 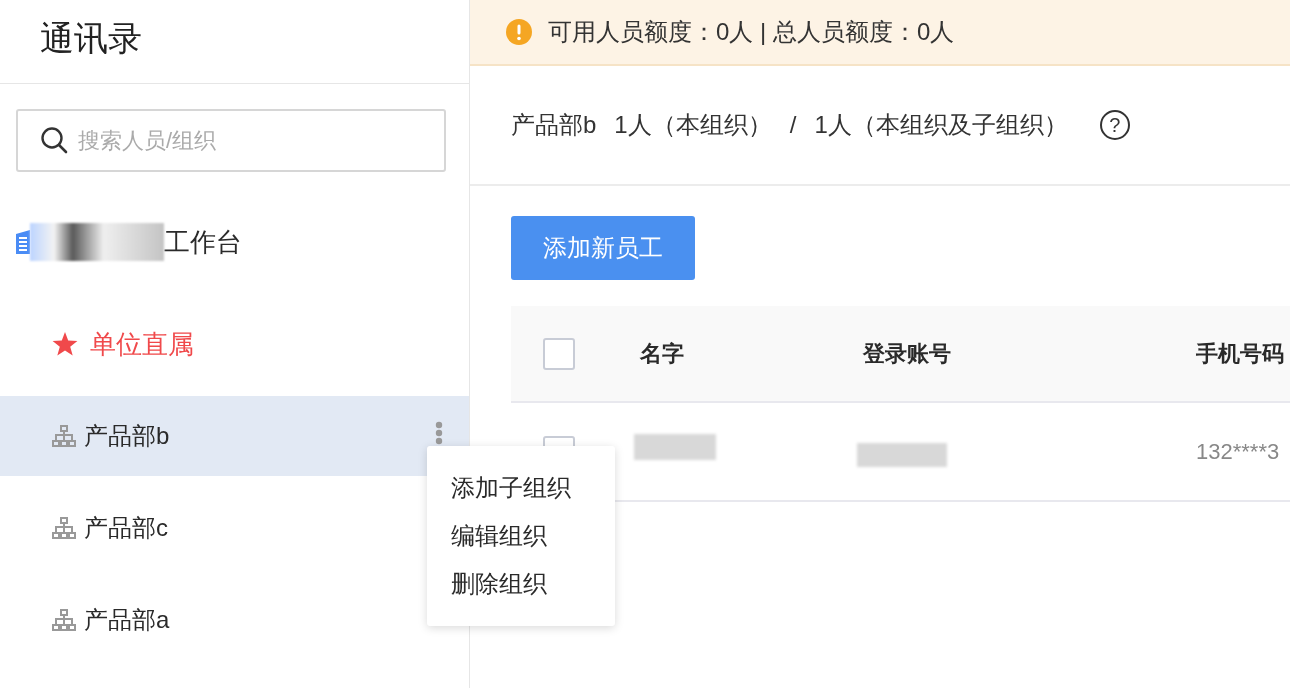 What do you see at coordinates (1240, 353) in the screenshot?
I see `column-header: 手机号码` at bounding box center [1240, 353].